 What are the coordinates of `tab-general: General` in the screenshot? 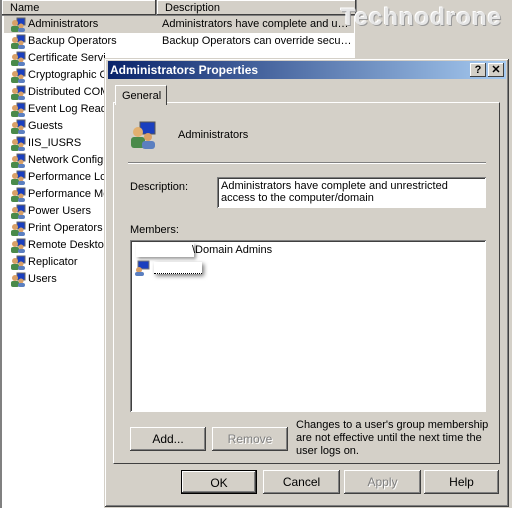 It's located at (141, 95).